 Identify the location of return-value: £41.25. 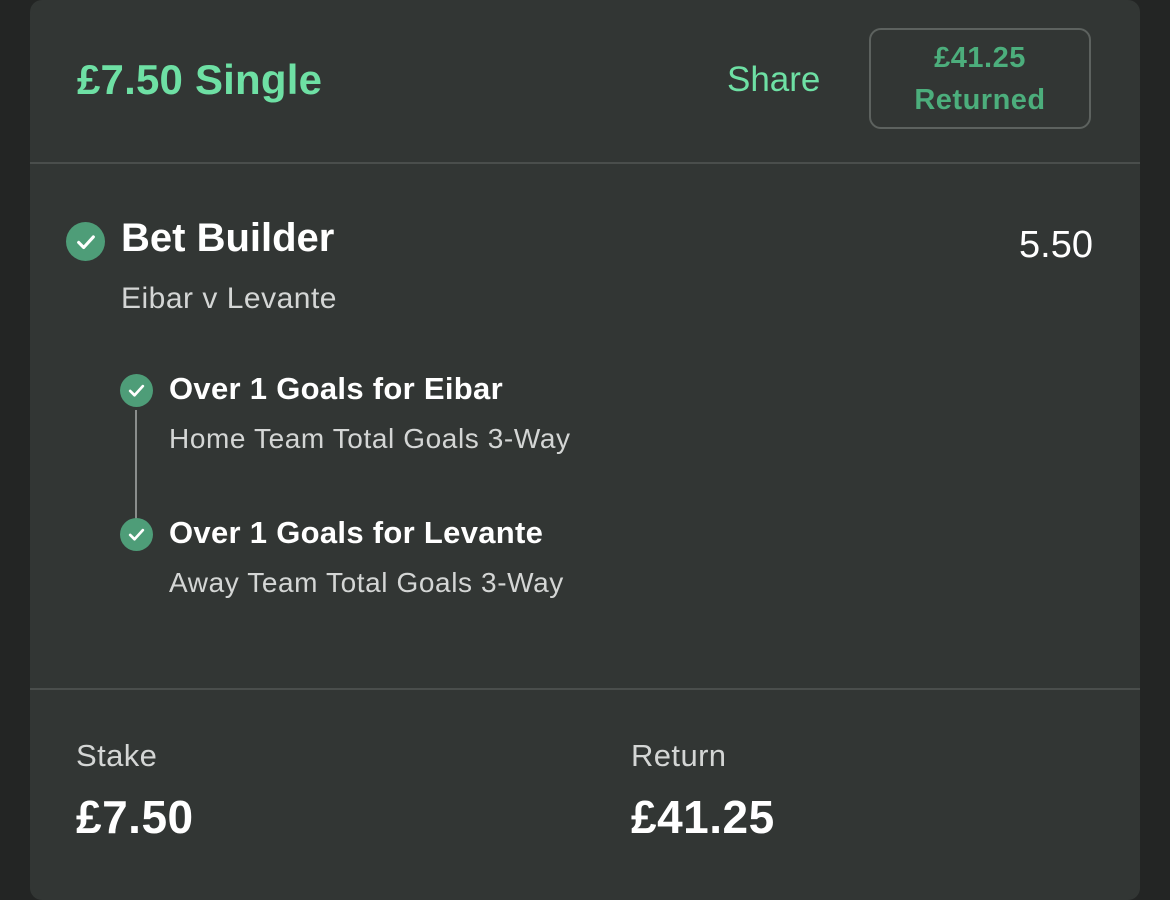
(703, 817).